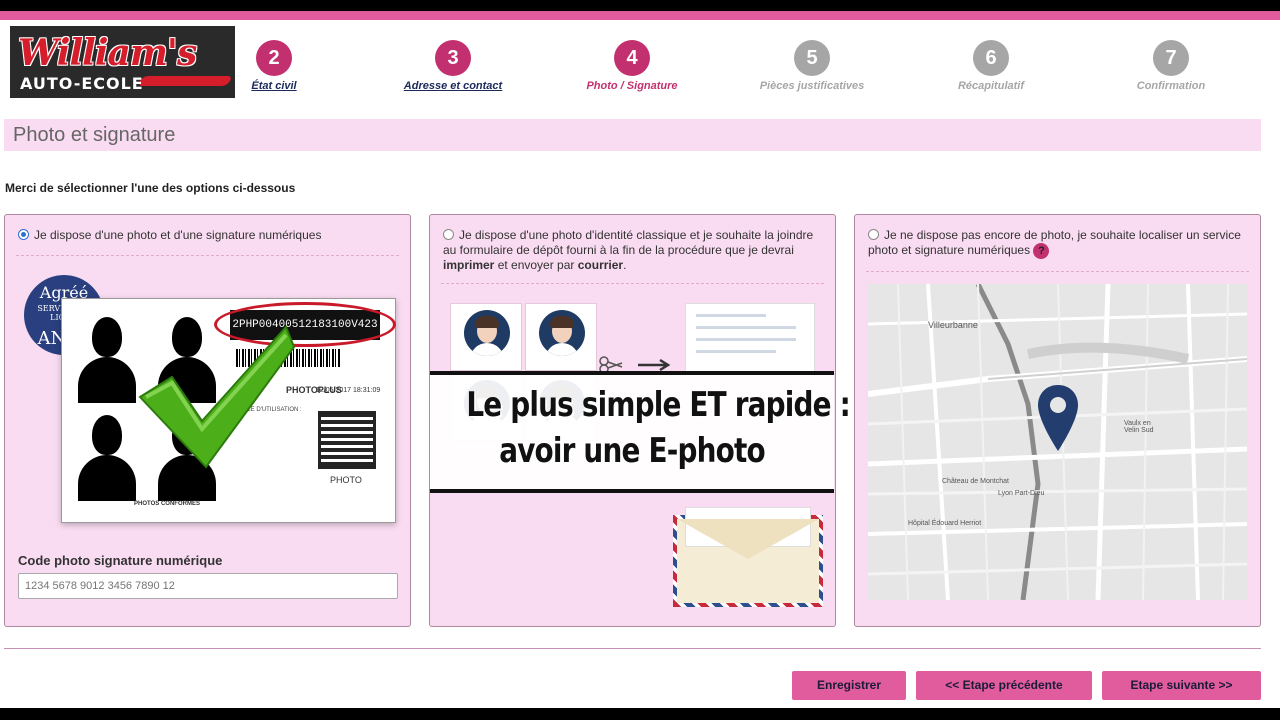  Describe the element at coordinates (640, 5) in the screenshot. I see `top-black-strip` at that location.